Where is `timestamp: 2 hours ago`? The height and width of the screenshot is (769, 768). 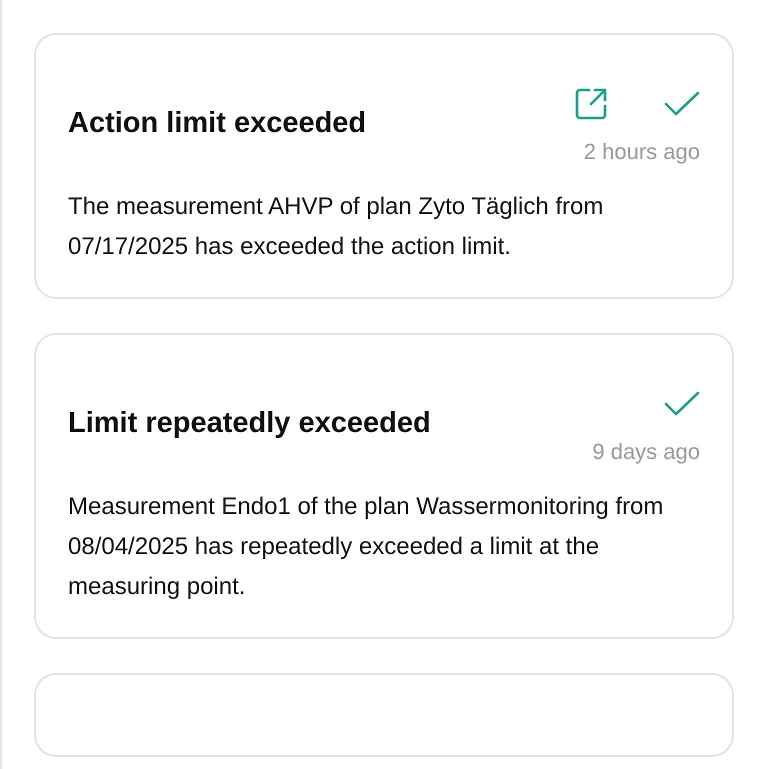 timestamp: 2 hours ago is located at coordinates (642, 152).